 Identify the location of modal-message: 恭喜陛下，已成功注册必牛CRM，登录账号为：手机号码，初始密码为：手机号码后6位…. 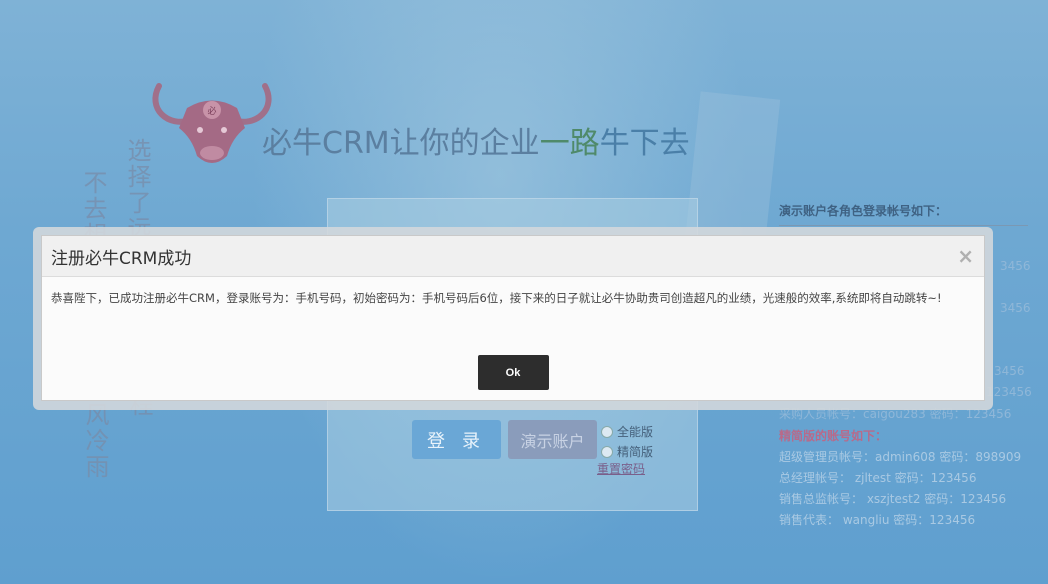
(496, 298).